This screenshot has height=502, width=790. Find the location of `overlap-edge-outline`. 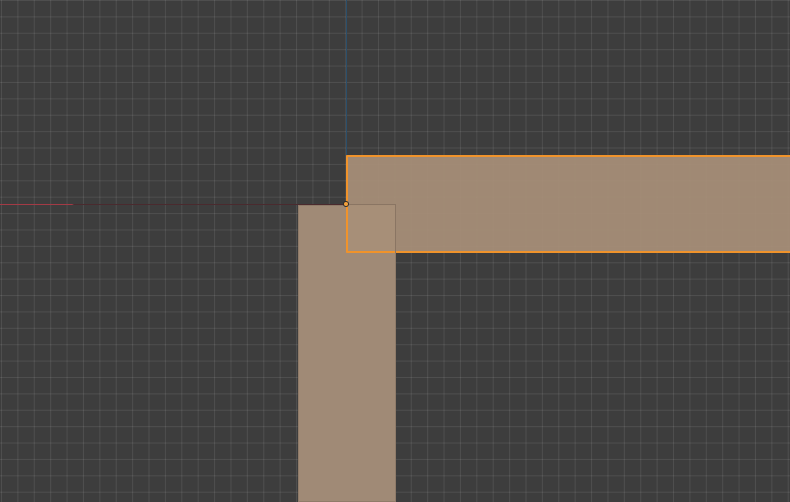

overlap-edge-outline is located at coordinates (371, 228).